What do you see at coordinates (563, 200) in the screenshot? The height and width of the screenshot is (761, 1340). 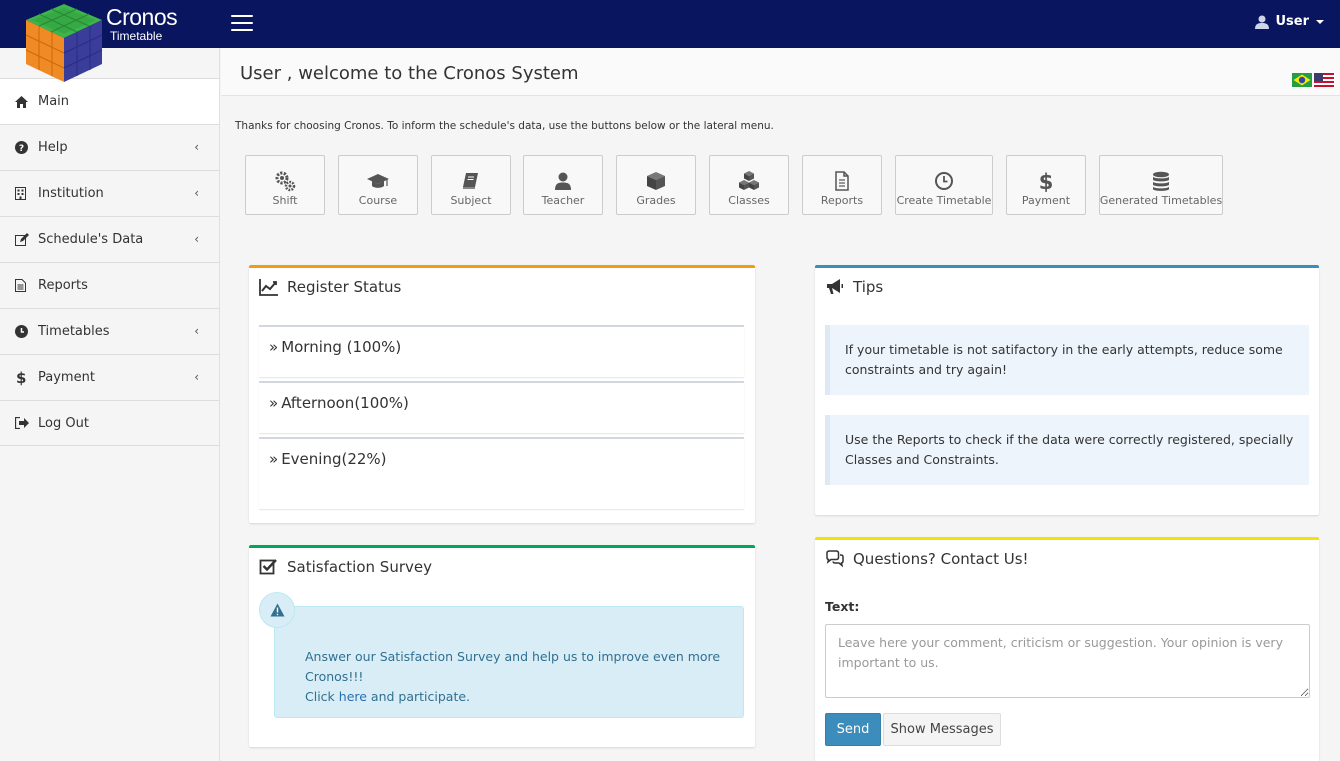 I see `teacher-label: Teacher` at bounding box center [563, 200].